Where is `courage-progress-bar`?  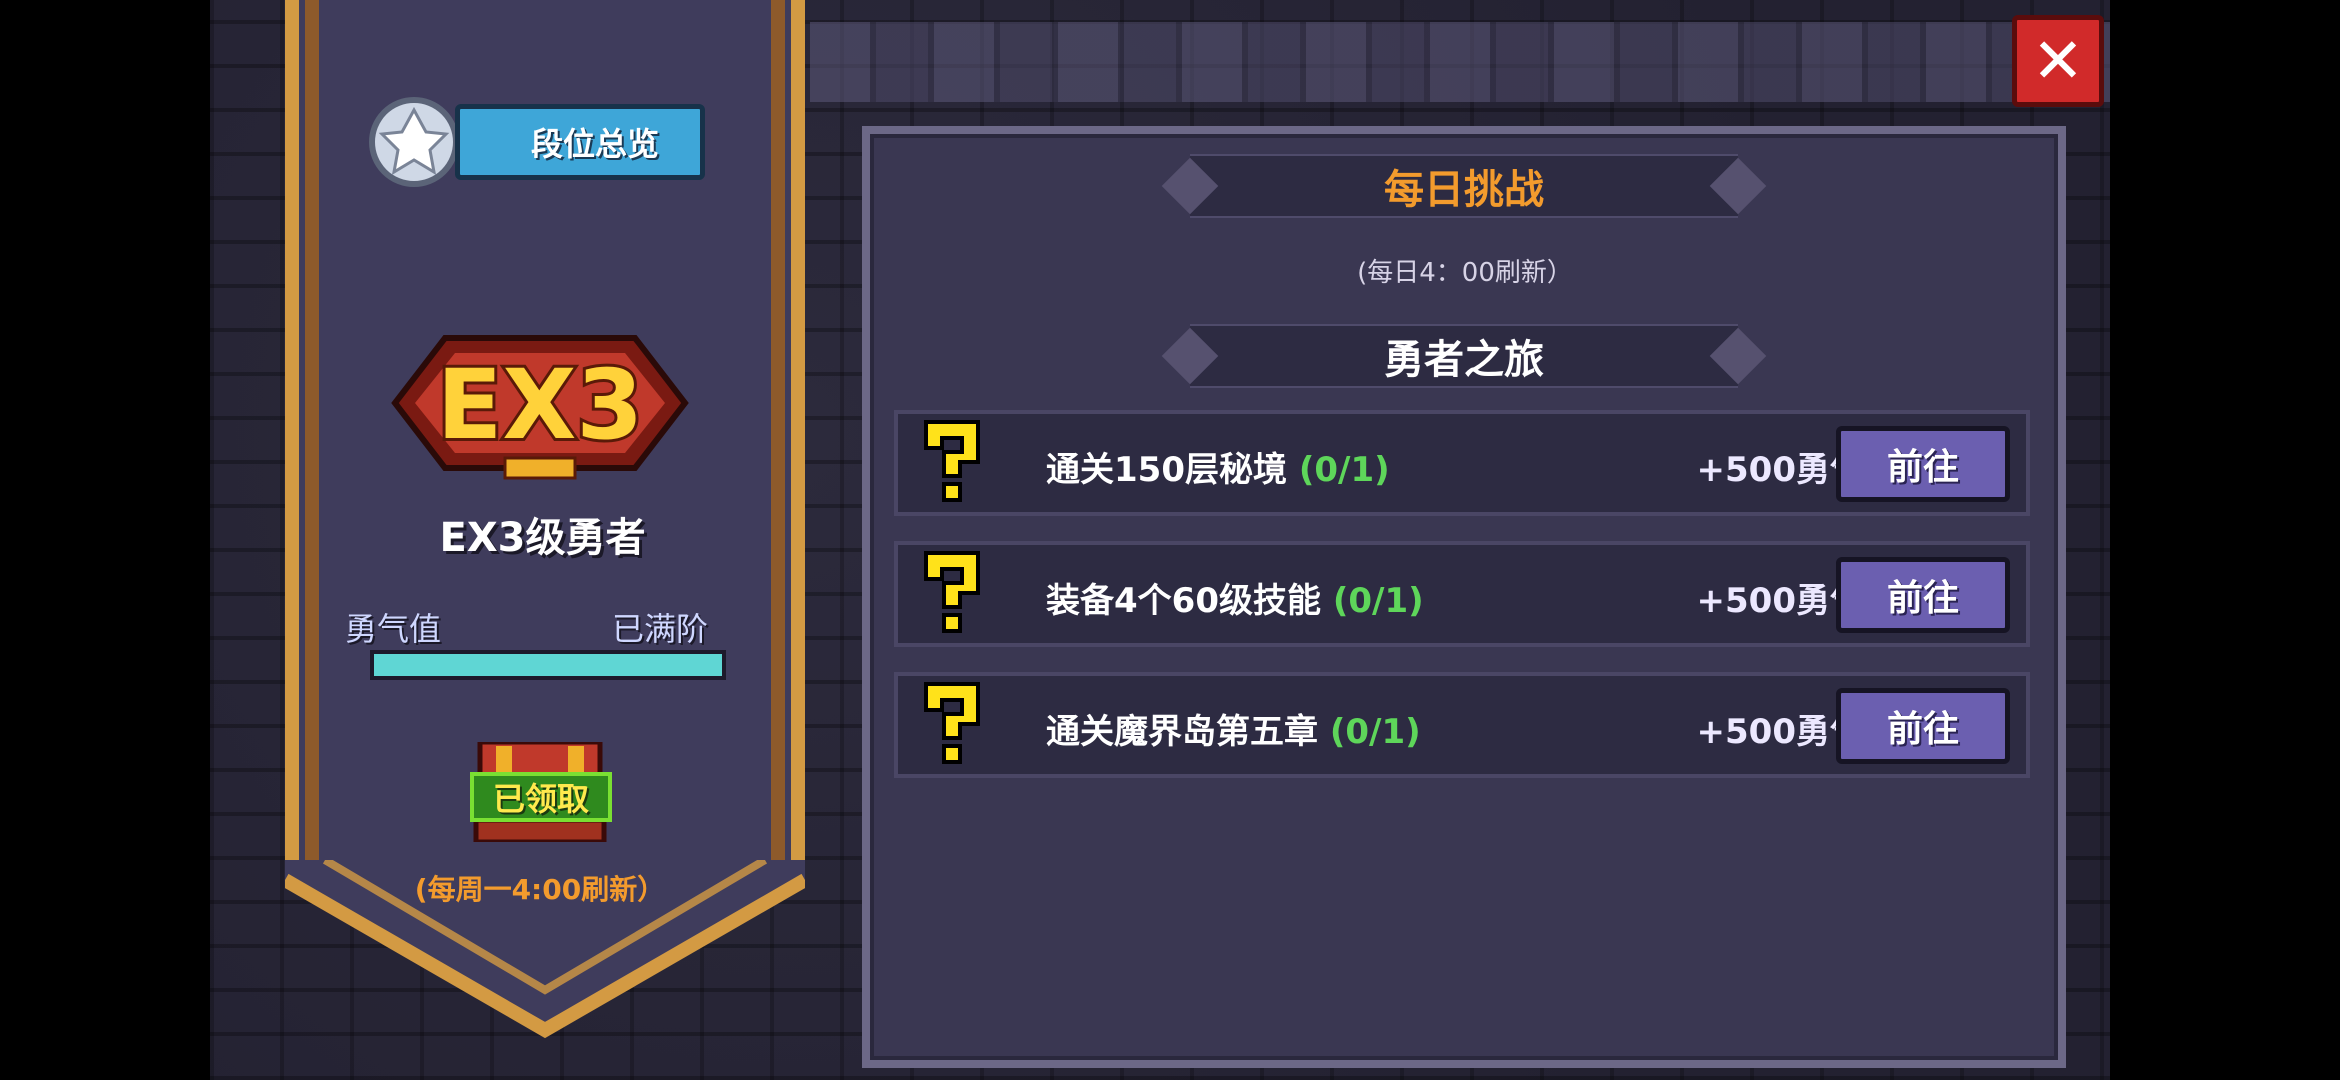 courage-progress-bar is located at coordinates (548, 665).